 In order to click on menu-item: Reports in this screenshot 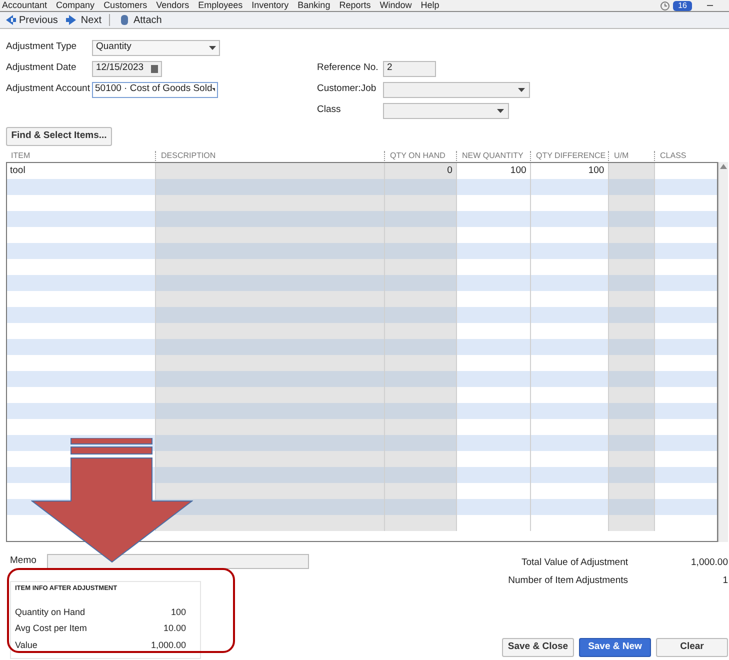, I will do `click(355, 5)`.